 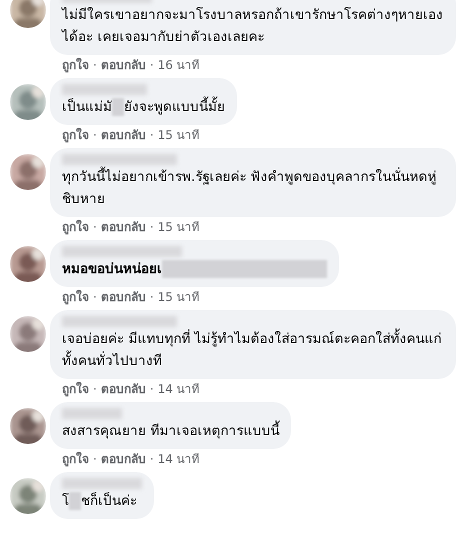 What do you see at coordinates (253, 188) in the screenshot?
I see `comment-text: ทุกวันนี้ไม่อยากเข้ารพ.รัฐเลยค่ะ ฟังคำพูดของบุคลากรในนั่นหดหู่ชิบหาย` at bounding box center [253, 188].